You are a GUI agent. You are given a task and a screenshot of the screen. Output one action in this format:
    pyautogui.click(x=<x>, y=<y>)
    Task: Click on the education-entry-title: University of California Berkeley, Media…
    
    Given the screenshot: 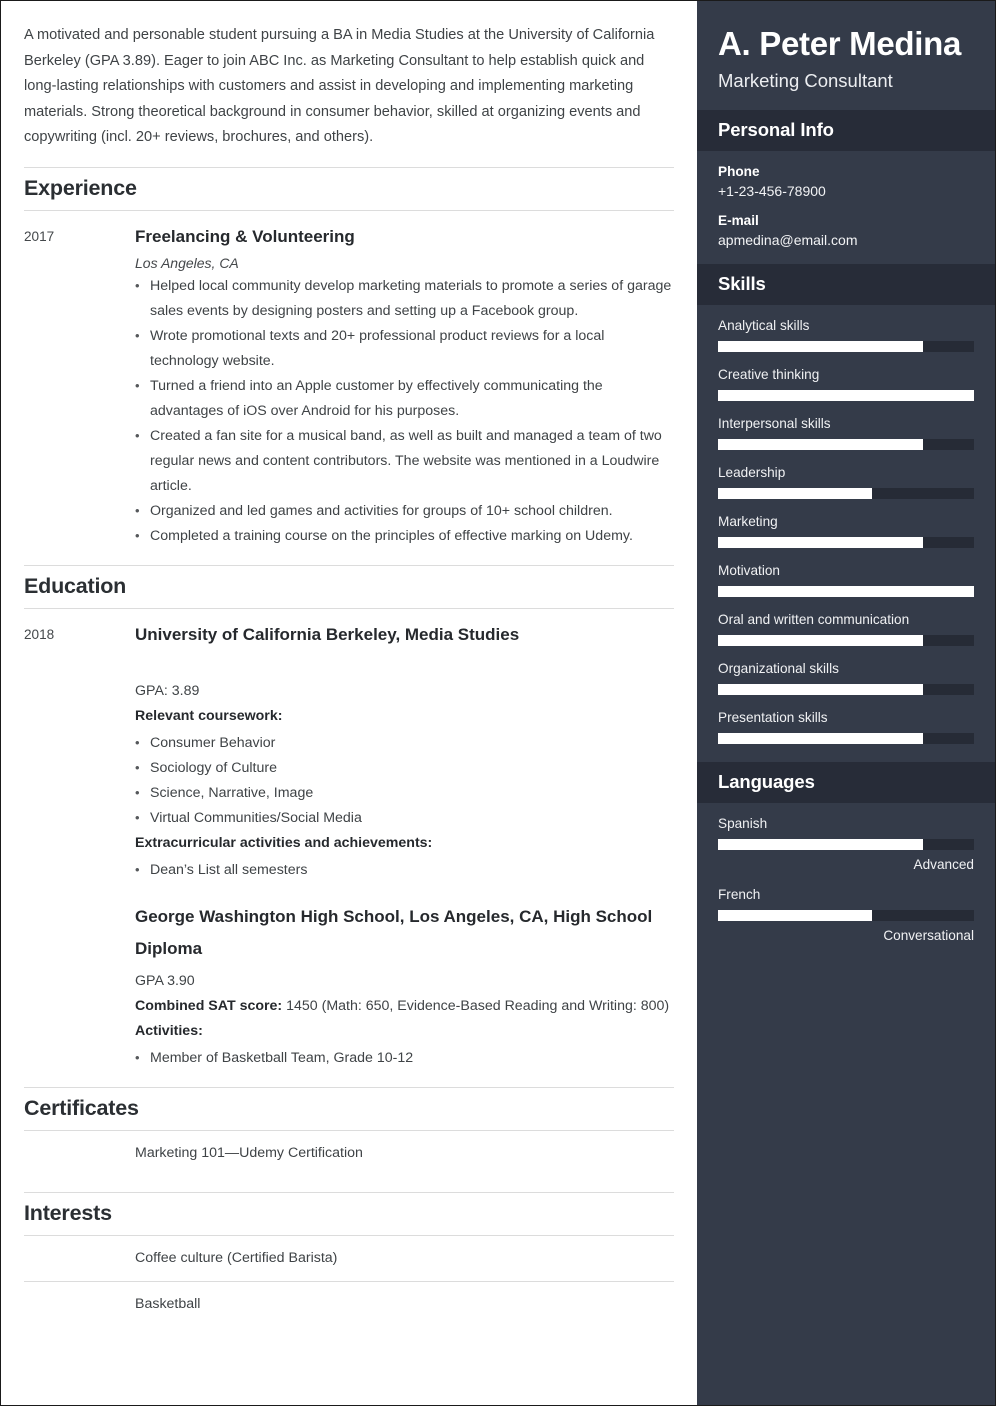 What is the action you would take?
    pyautogui.click(x=327, y=634)
    